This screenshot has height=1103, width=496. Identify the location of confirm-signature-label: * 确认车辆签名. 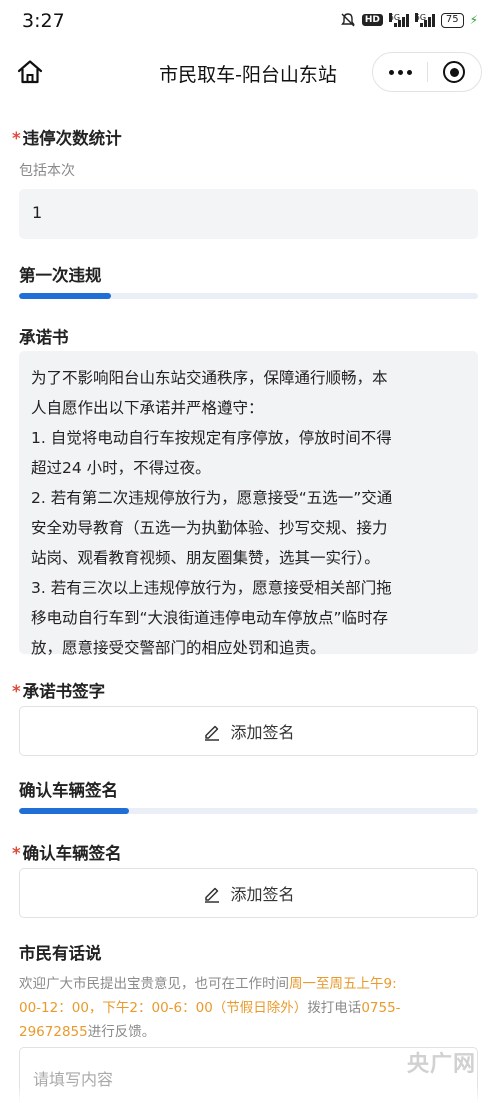
(67, 852).